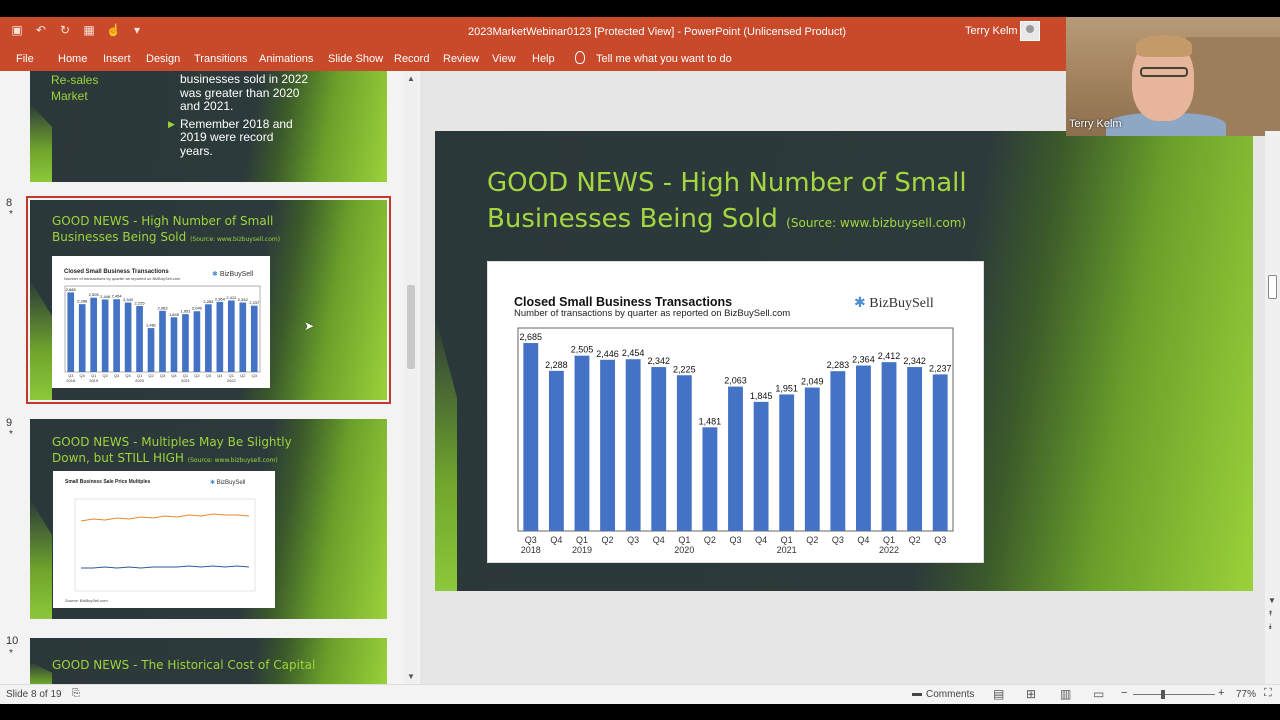  What do you see at coordinates (76, 693) in the screenshot?
I see `spell-check-icon: ⎘` at bounding box center [76, 693].